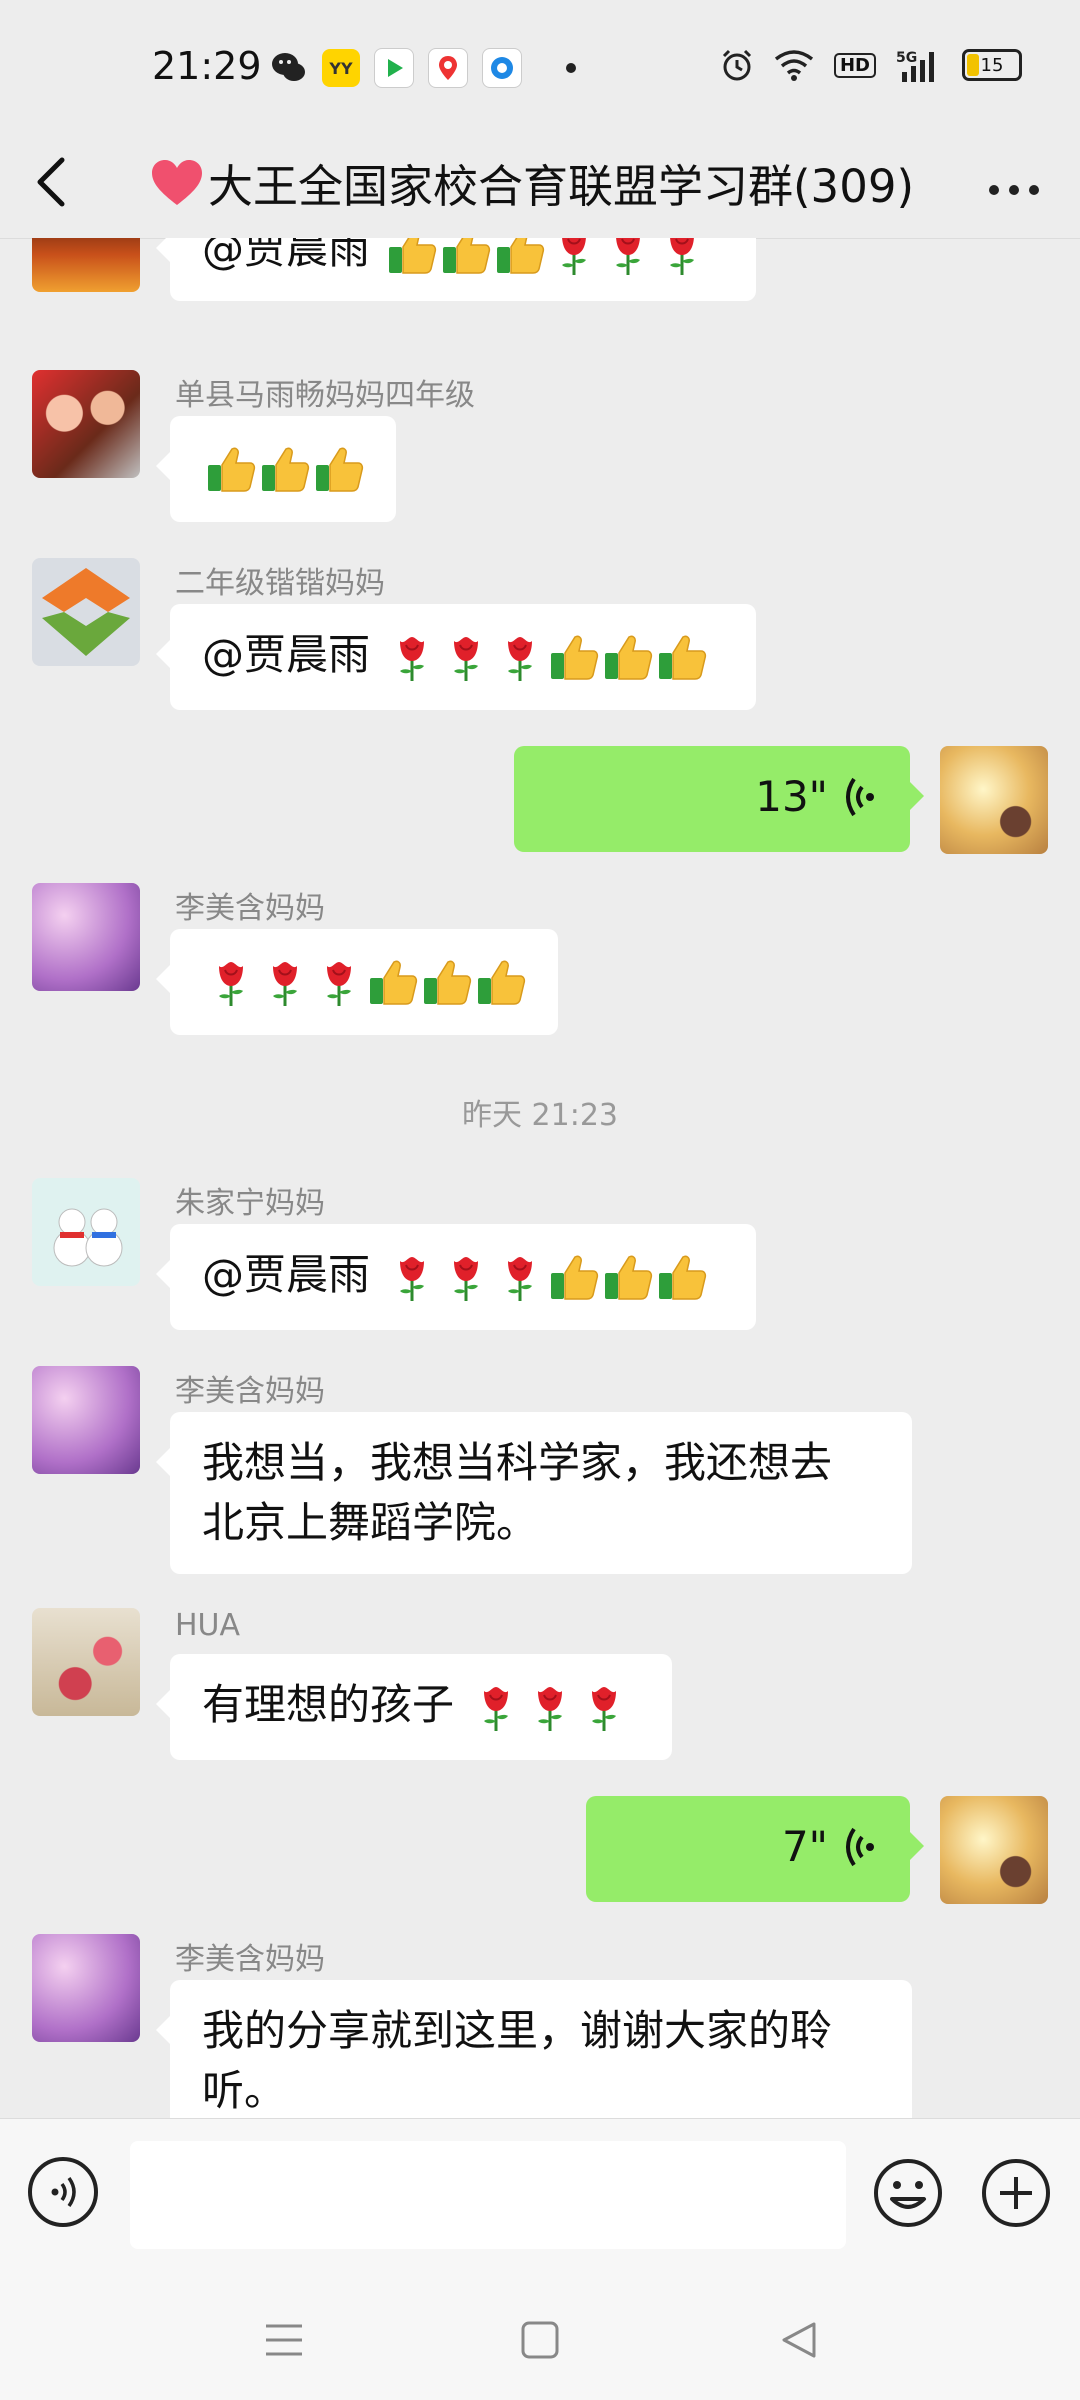 The height and width of the screenshot is (2400, 1080). What do you see at coordinates (517, 2030) in the screenshot?
I see `message-line: 我的分享就到这里，谢谢大家的聆` at bounding box center [517, 2030].